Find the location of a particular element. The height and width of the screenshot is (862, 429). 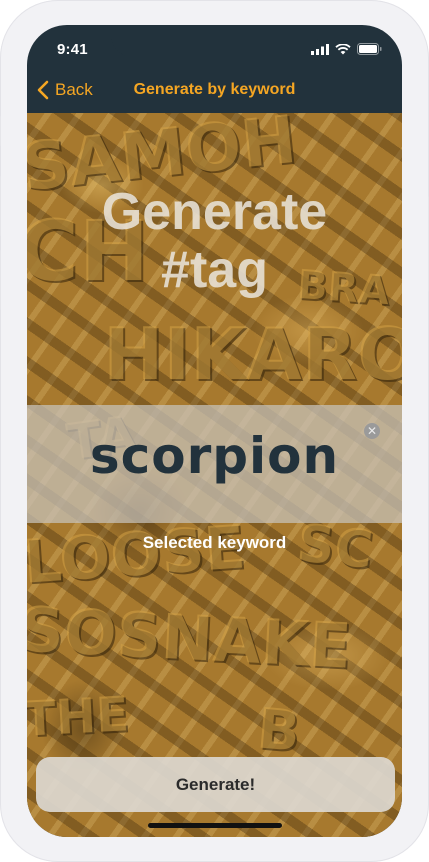

navigation-bar: Back Generate by keyword is located at coordinates (214, 91).